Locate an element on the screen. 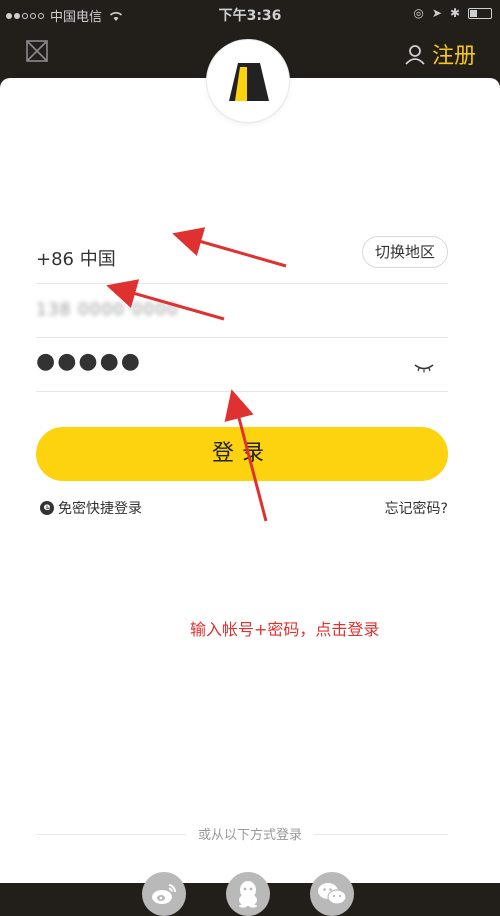 This screenshot has width=500, height=916. other-login-divider: 或从以下方式登录 is located at coordinates (250, 833).